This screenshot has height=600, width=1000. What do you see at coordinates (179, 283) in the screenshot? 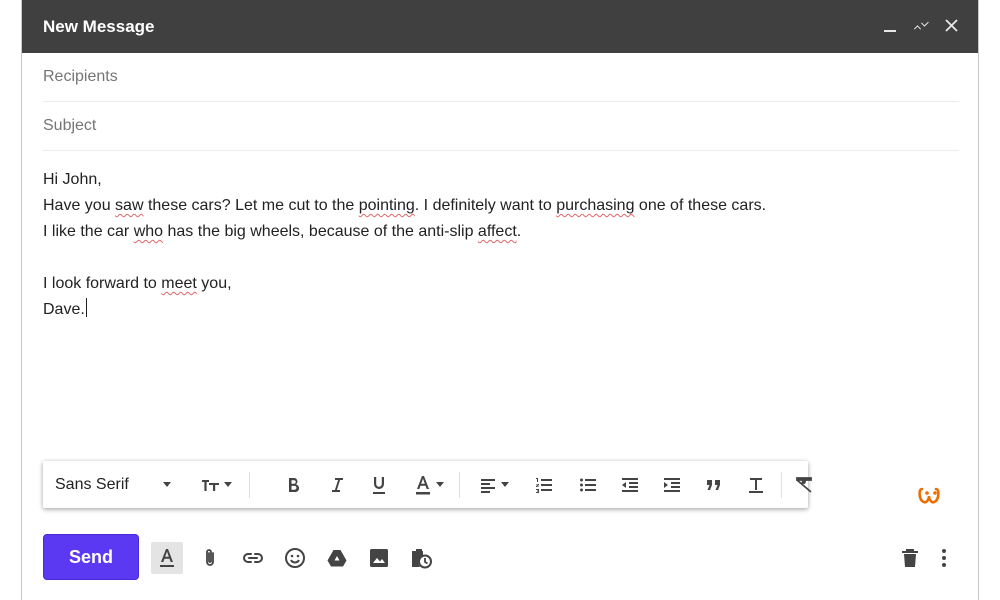
I see `misspelled-word: meet` at bounding box center [179, 283].